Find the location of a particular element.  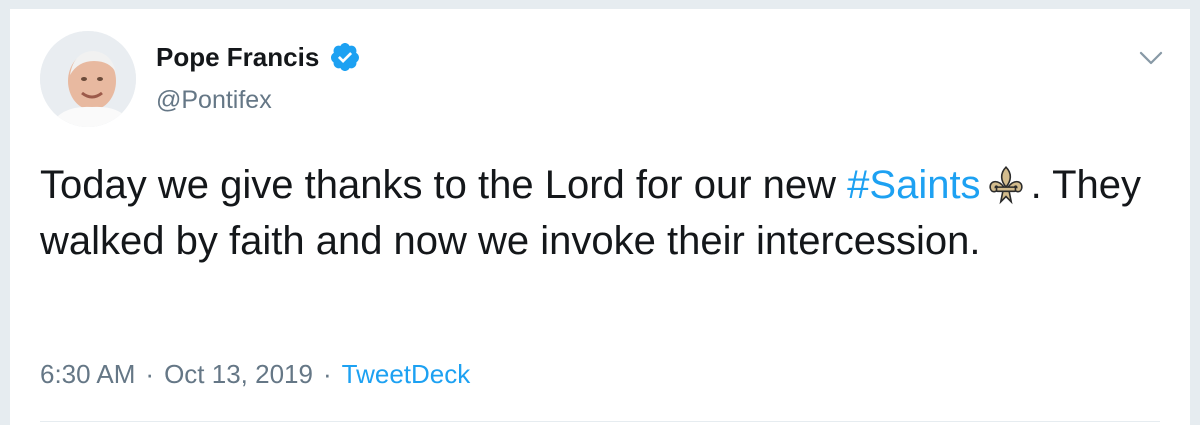

tweet-meta: 6:30 AM · Oct 13, 2019 · TweetDeck is located at coordinates (255, 374).